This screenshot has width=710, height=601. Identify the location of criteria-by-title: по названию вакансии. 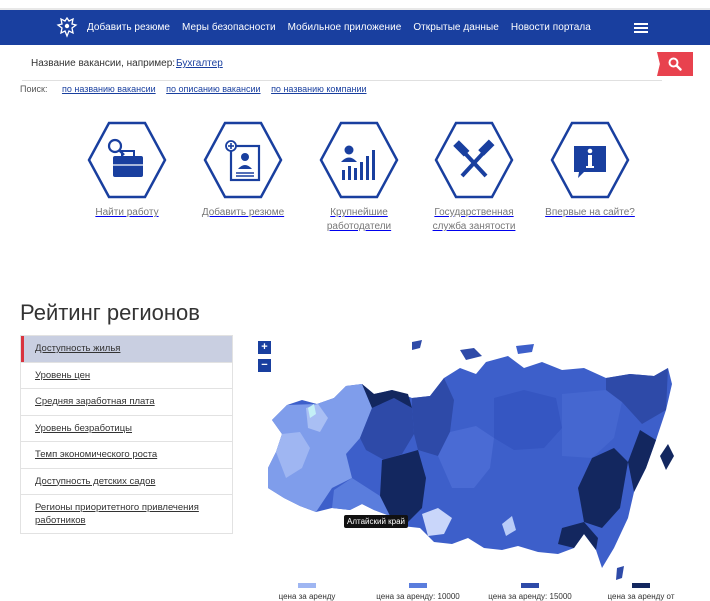
(109, 89).